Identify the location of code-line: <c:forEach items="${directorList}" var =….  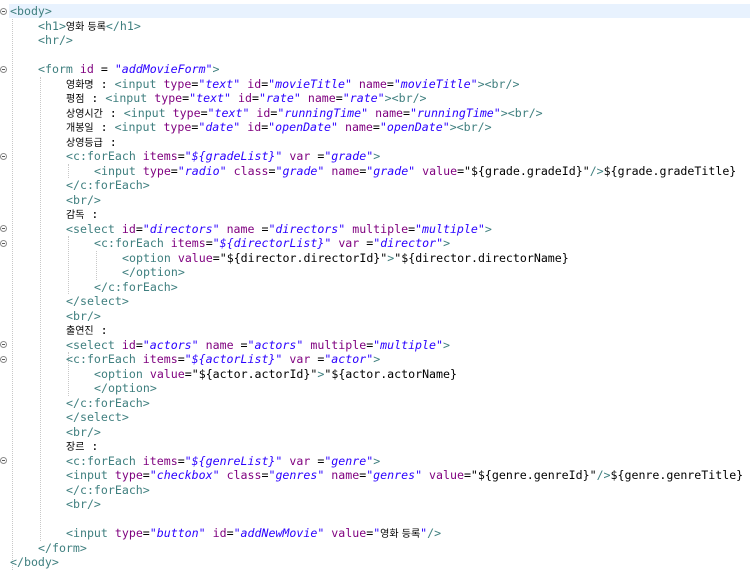
(230, 243).